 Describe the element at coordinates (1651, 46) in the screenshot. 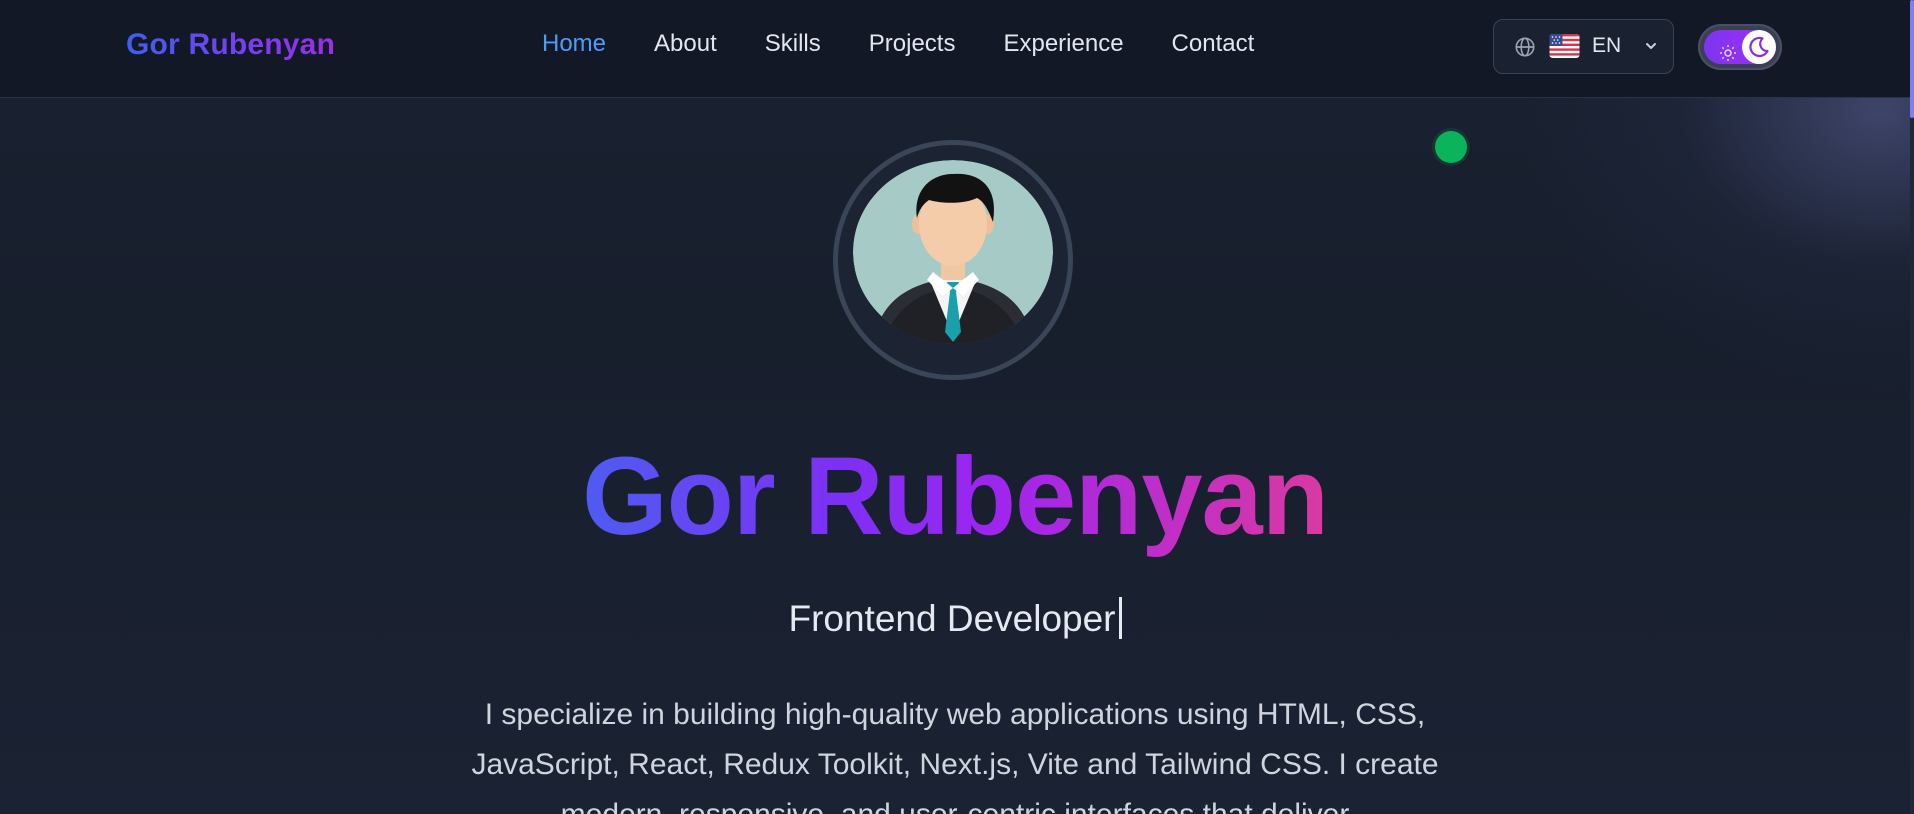

I see `chevron-down-icon` at that location.